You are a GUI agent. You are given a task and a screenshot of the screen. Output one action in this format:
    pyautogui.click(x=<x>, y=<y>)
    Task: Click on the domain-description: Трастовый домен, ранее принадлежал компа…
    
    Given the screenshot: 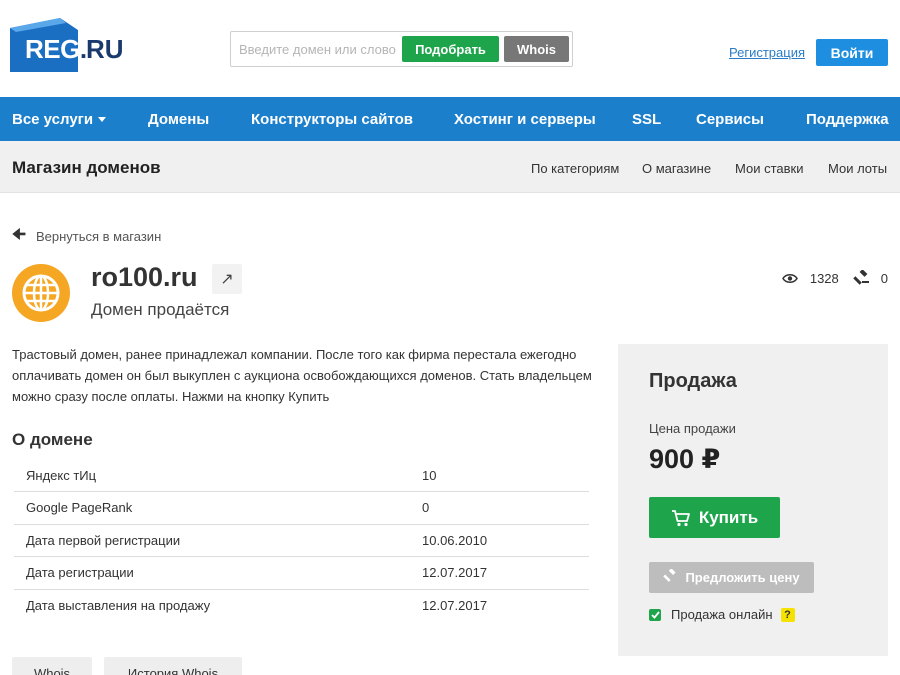 What is the action you would take?
    pyautogui.click(x=302, y=375)
    